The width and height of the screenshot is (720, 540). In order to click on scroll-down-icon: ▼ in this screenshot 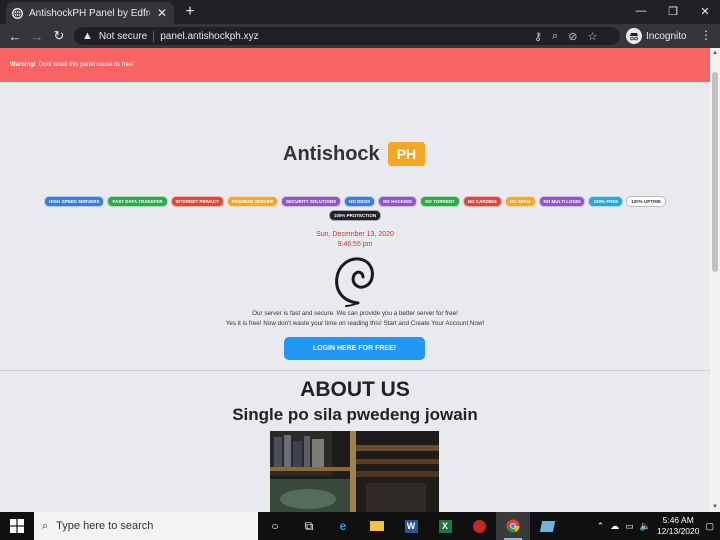, I will do `click(715, 507)`.